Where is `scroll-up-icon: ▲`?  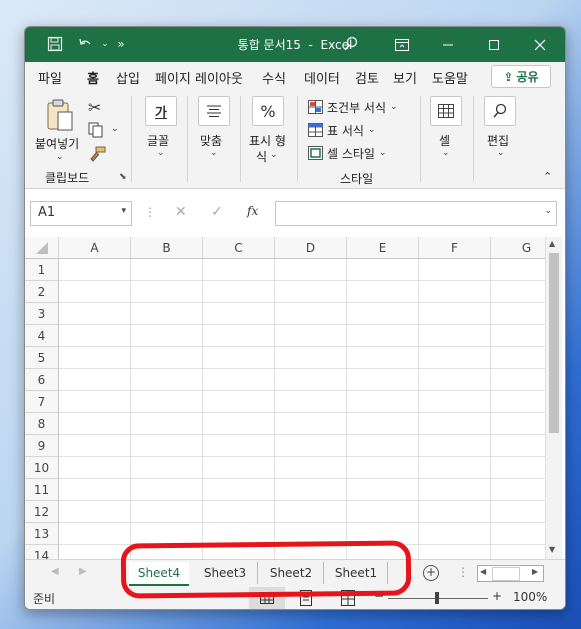
scroll-up-icon: ▲ is located at coordinates (552, 243).